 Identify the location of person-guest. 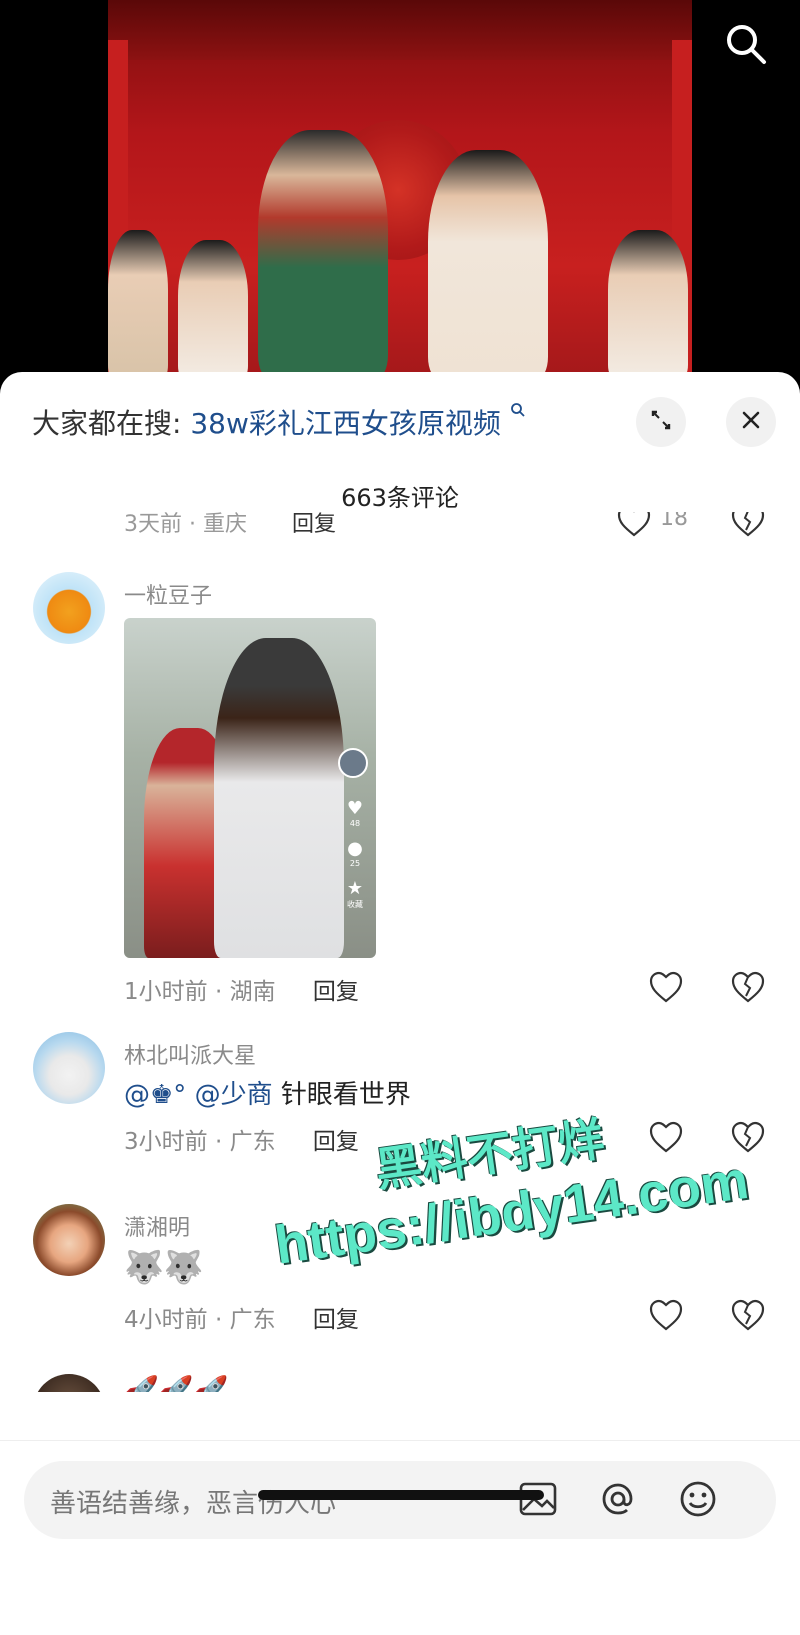
(488, 265).